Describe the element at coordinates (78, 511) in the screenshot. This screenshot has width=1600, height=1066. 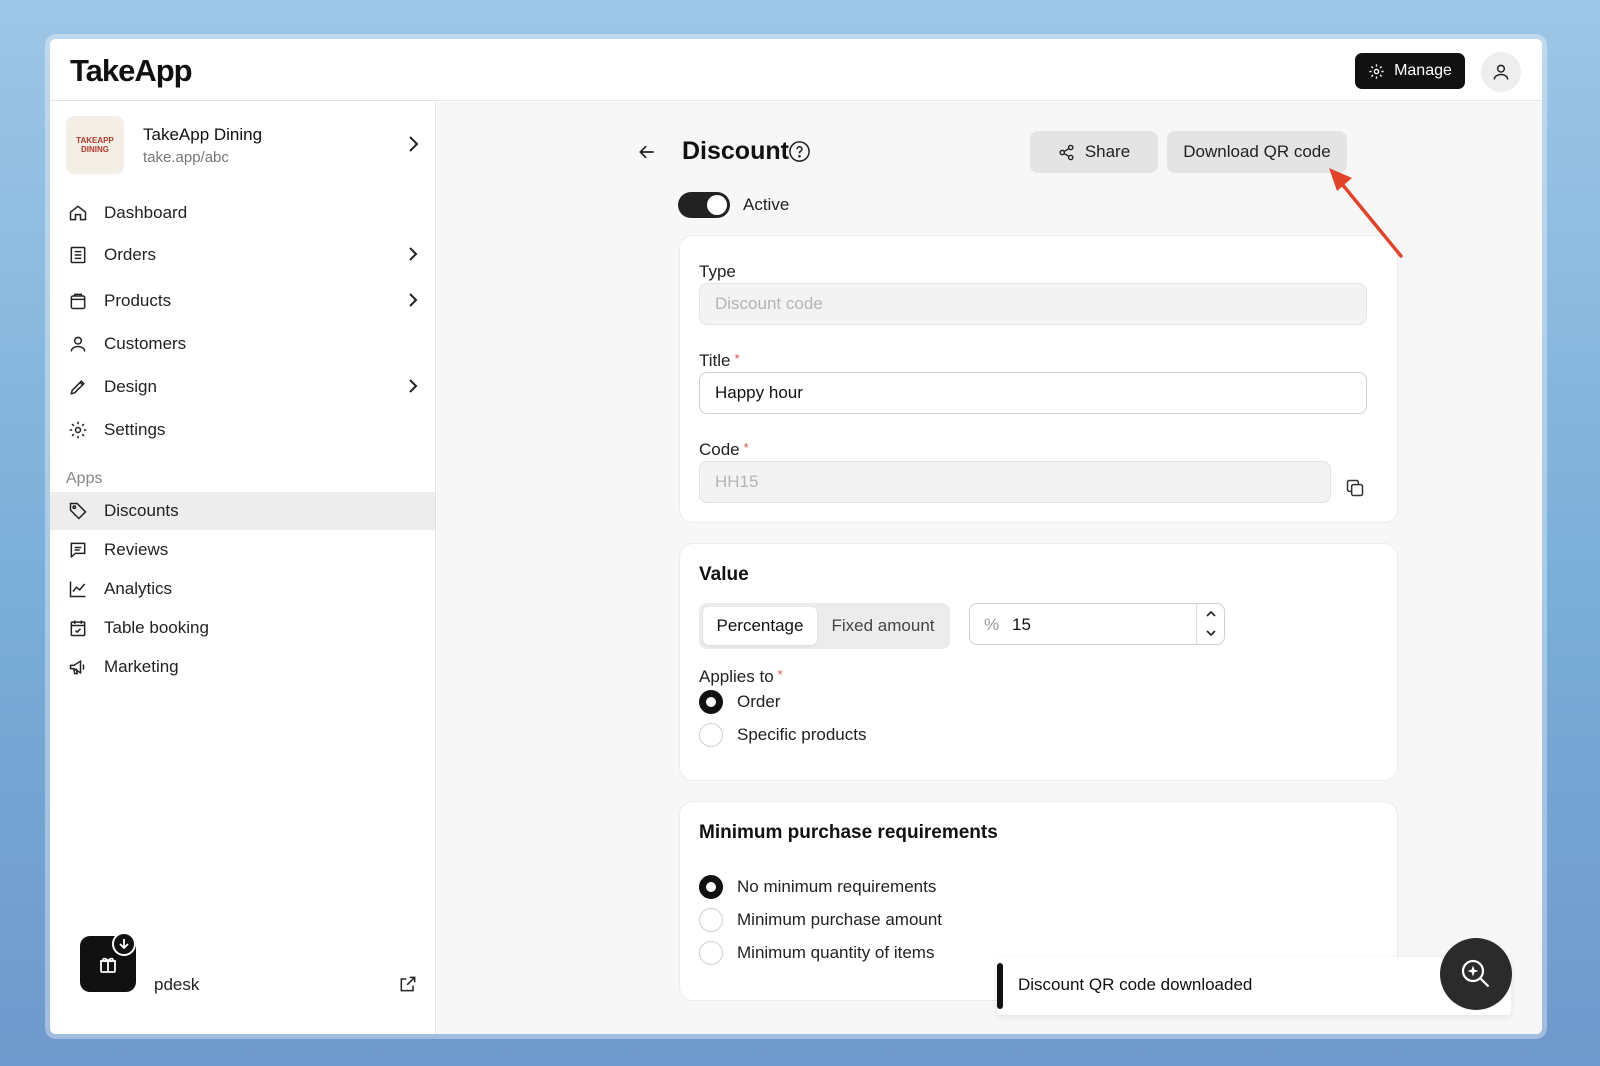
I see `tag-icon` at that location.